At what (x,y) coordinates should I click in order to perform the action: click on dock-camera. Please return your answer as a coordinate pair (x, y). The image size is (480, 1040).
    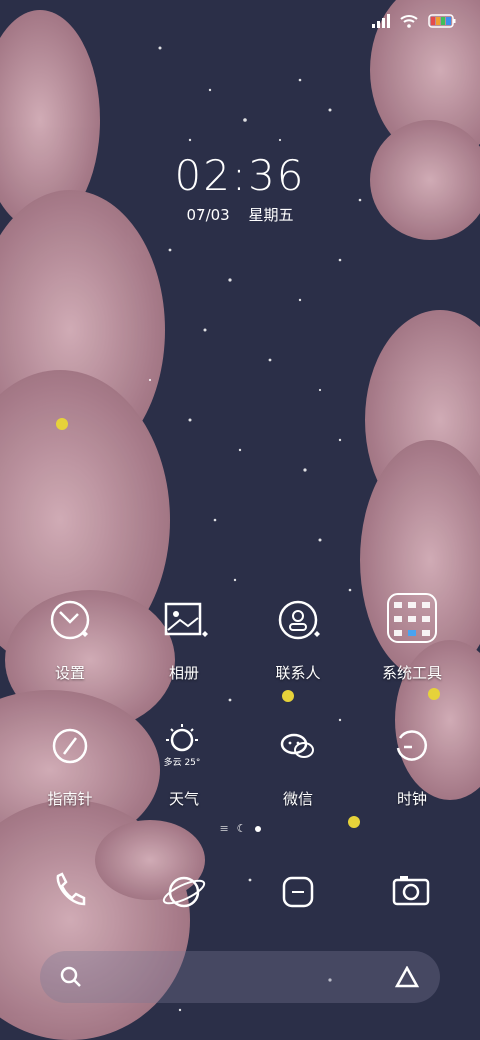
    Looking at the image, I should click on (412, 894).